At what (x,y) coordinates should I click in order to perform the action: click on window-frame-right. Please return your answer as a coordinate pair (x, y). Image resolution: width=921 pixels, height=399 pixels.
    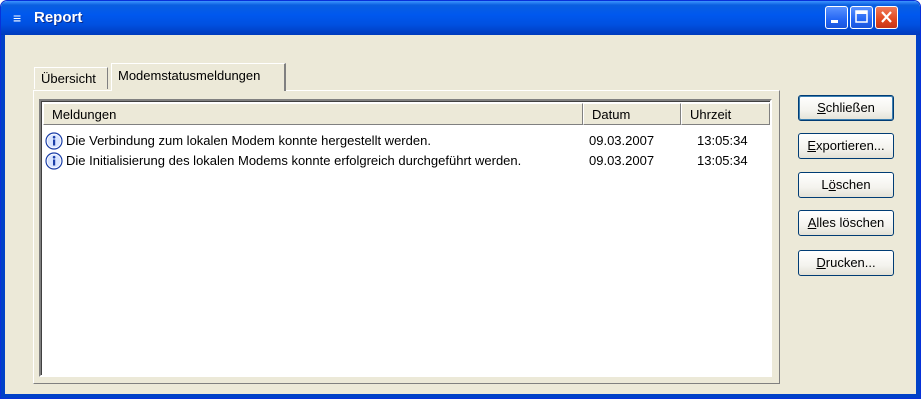
    Looking at the image, I should click on (918, 216).